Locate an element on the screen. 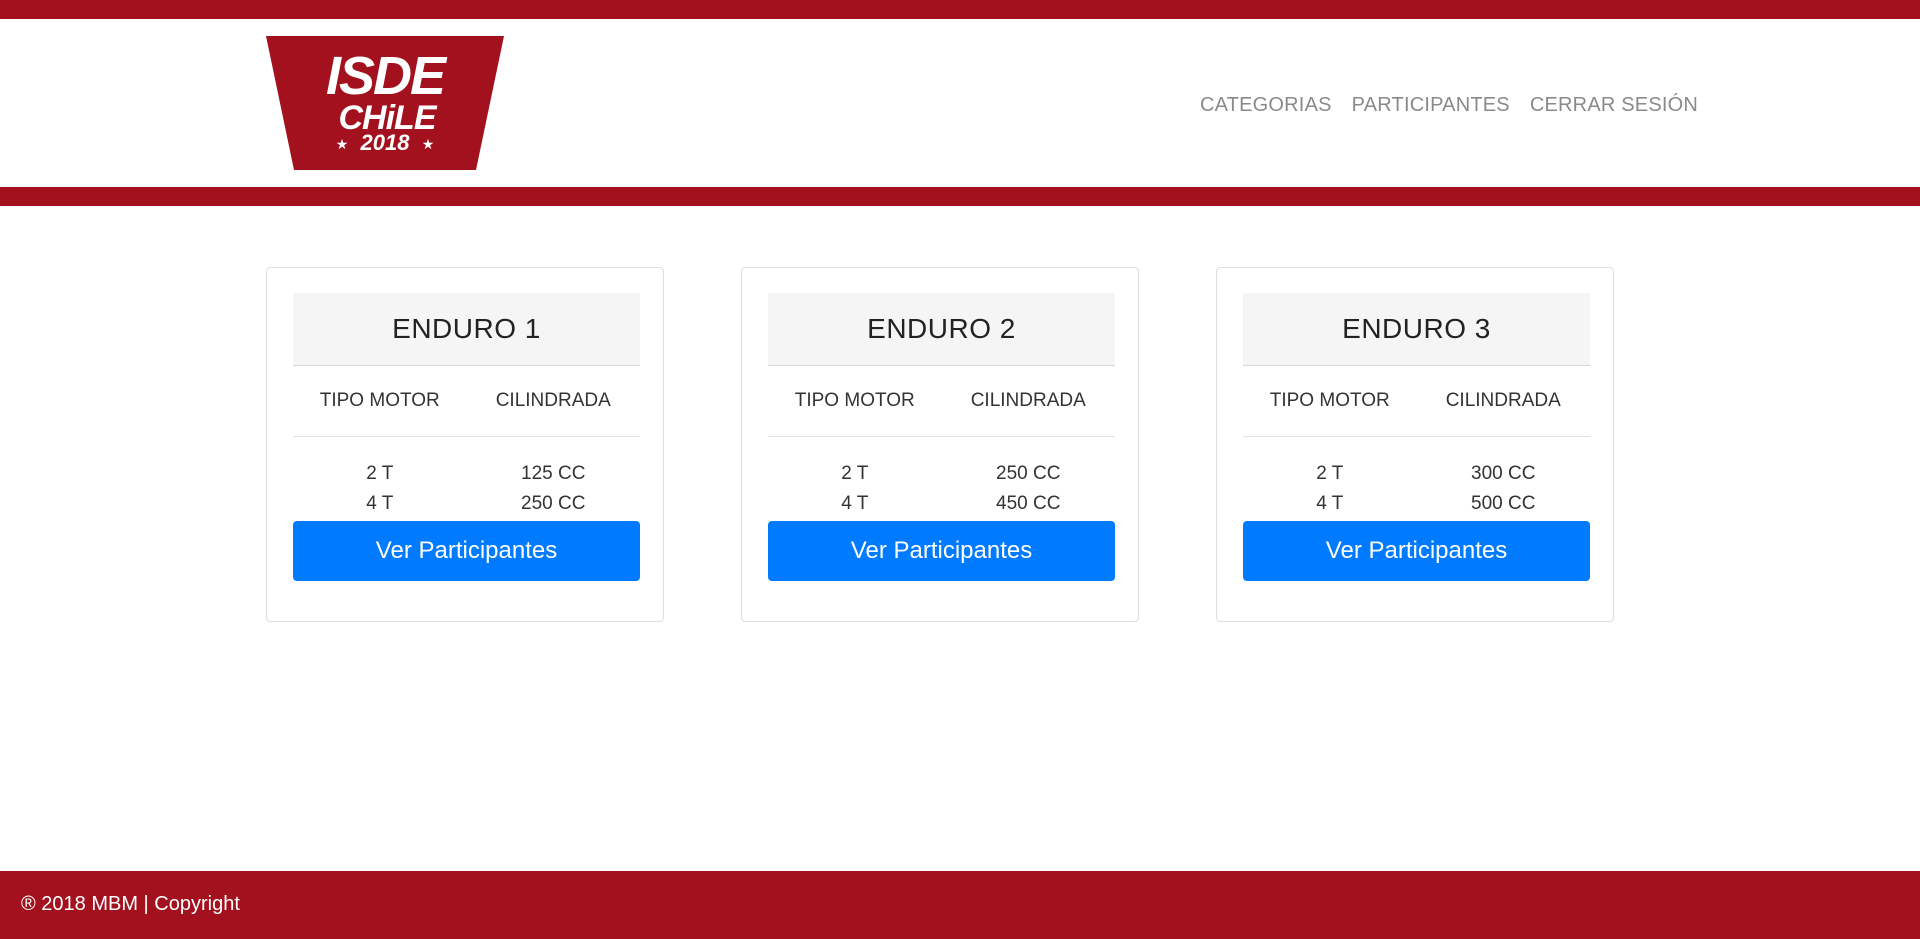 The width and height of the screenshot is (1920, 939). card-title: ENDURO 1 is located at coordinates (466, 329).